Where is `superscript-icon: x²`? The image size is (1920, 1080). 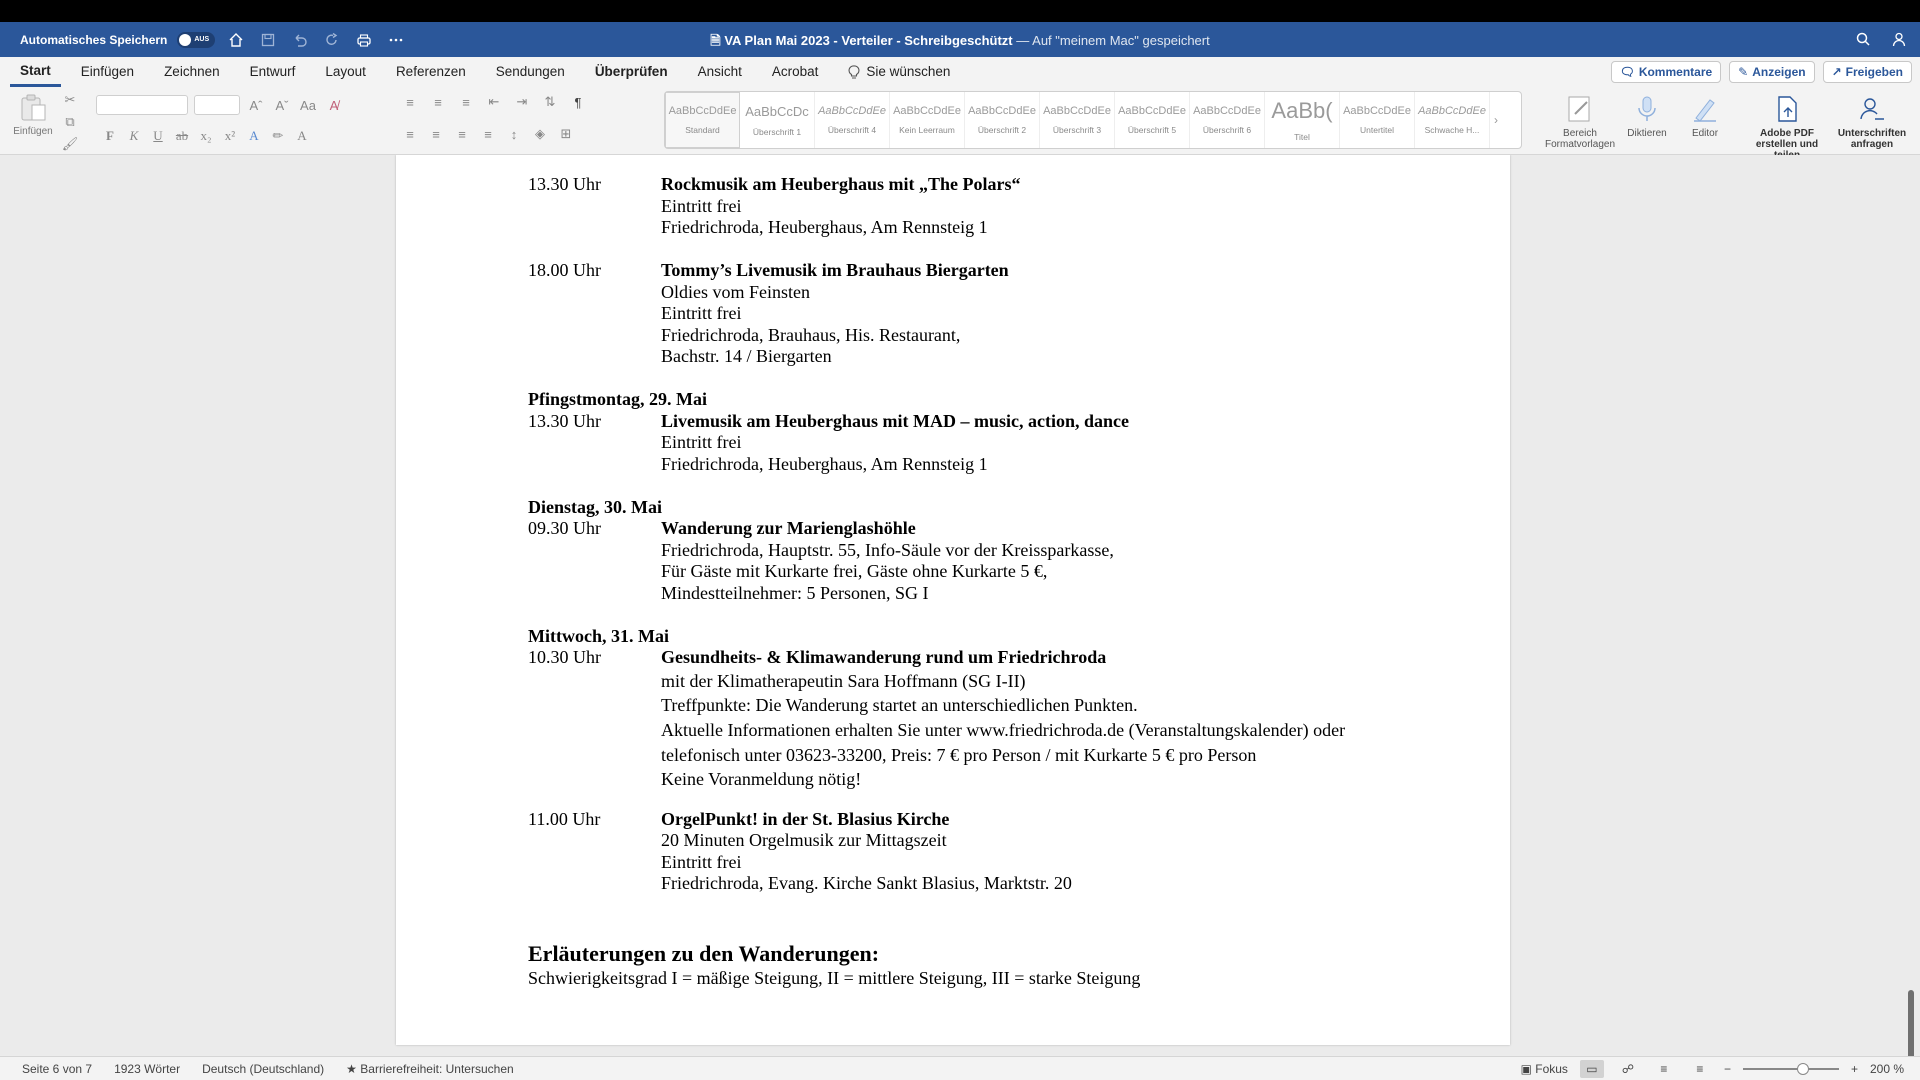 superscript-icon: x² is located at coordinates (230, 136).